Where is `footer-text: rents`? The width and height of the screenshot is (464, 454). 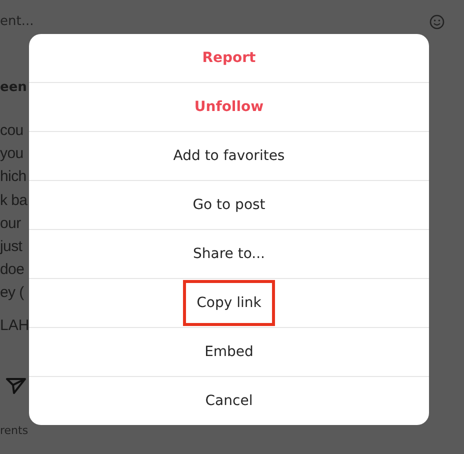 footer-text: rents is located at coordinates (14, 430).